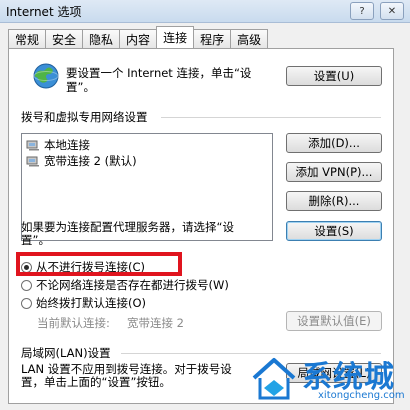  What do you see at coordinates (377, 11) in the screenshot?
I see `window-controls: ? ✕` at bounding box center [377, 11].